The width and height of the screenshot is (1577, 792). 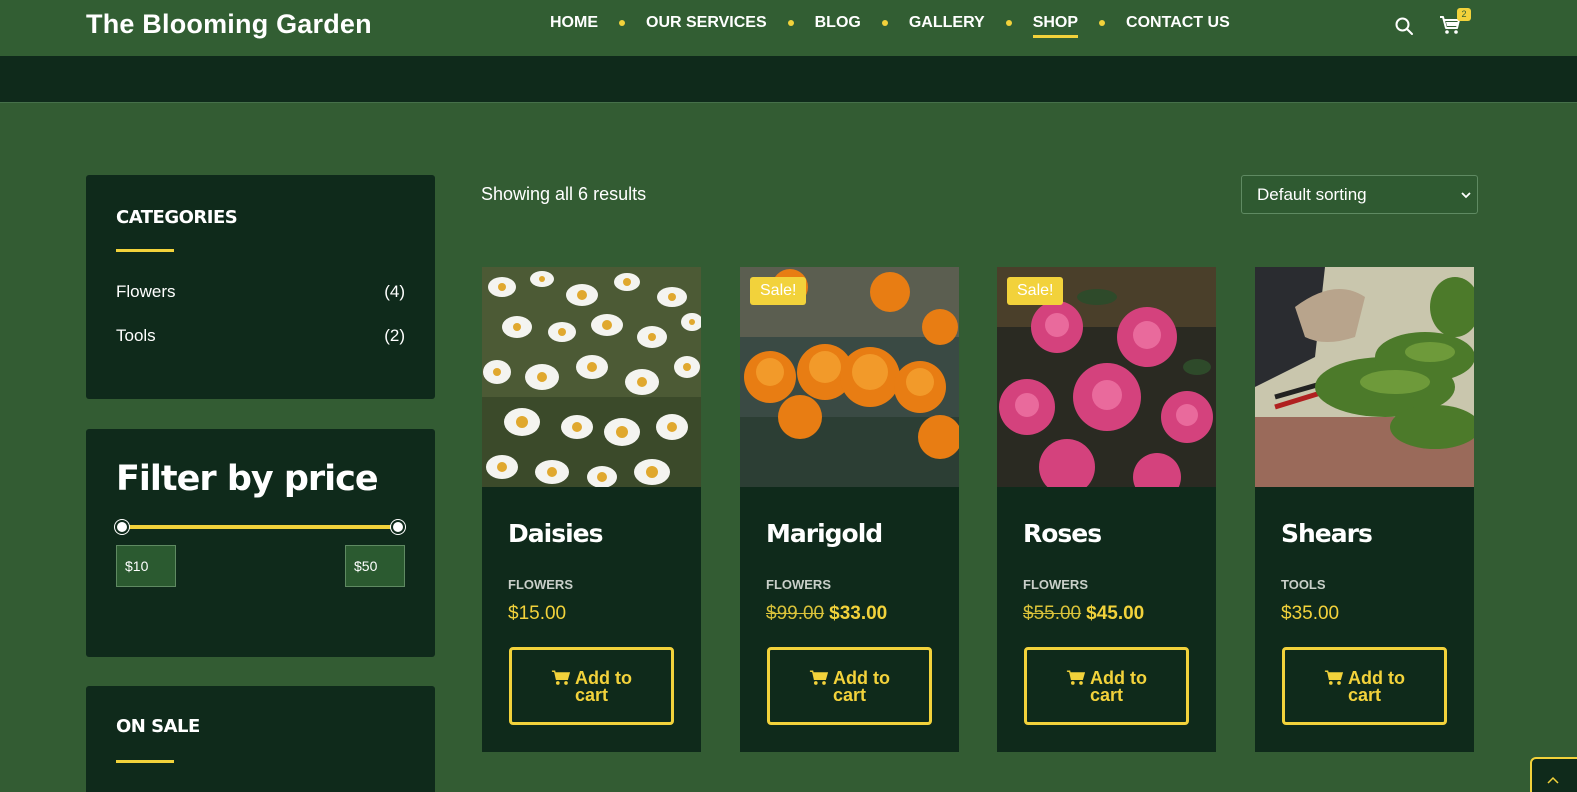 I want to click on price-slider-min-handle, so click(x=122, y=527).